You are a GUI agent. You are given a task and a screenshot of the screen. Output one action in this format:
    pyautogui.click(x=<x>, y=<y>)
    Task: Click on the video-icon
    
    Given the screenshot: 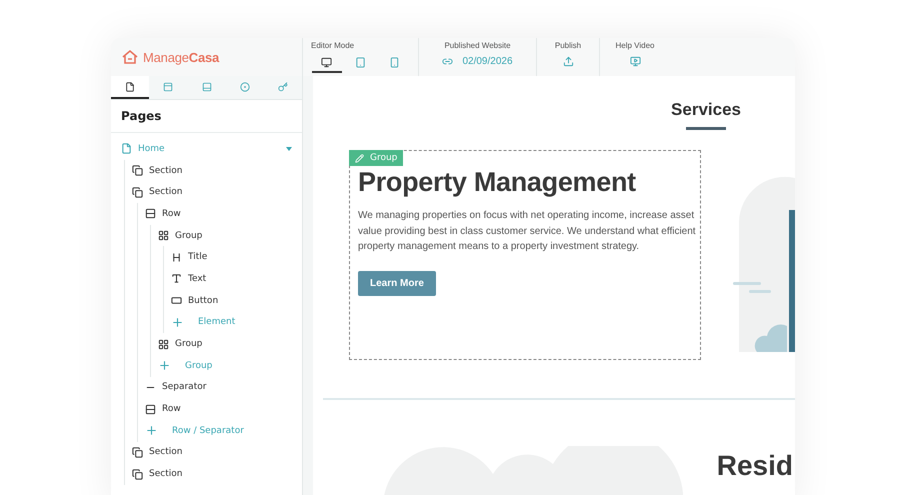 What is the action you would take?
    pyautogui.click(x=635, y=61)
    